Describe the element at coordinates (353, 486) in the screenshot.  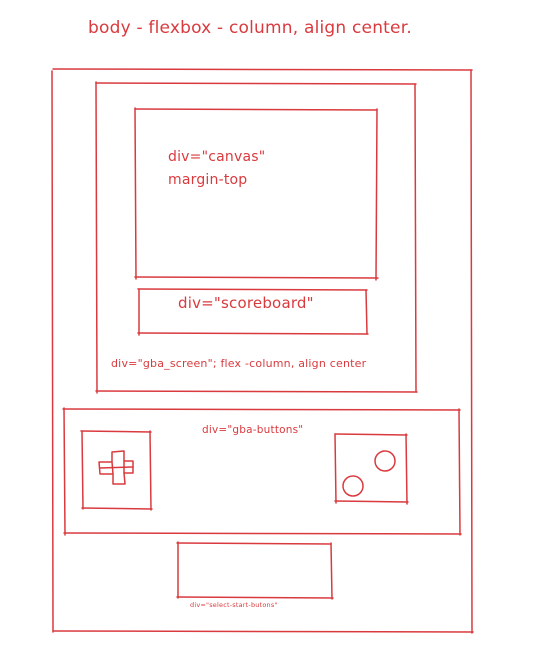
I see `b-button-icon` at that location.